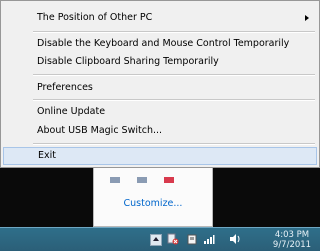 The image size is (320, 251). Describe the element at coordinates (160, 18) in the screenshot. I see `menu-item-position-of-other-pc: The Position of Other PC` at that location.